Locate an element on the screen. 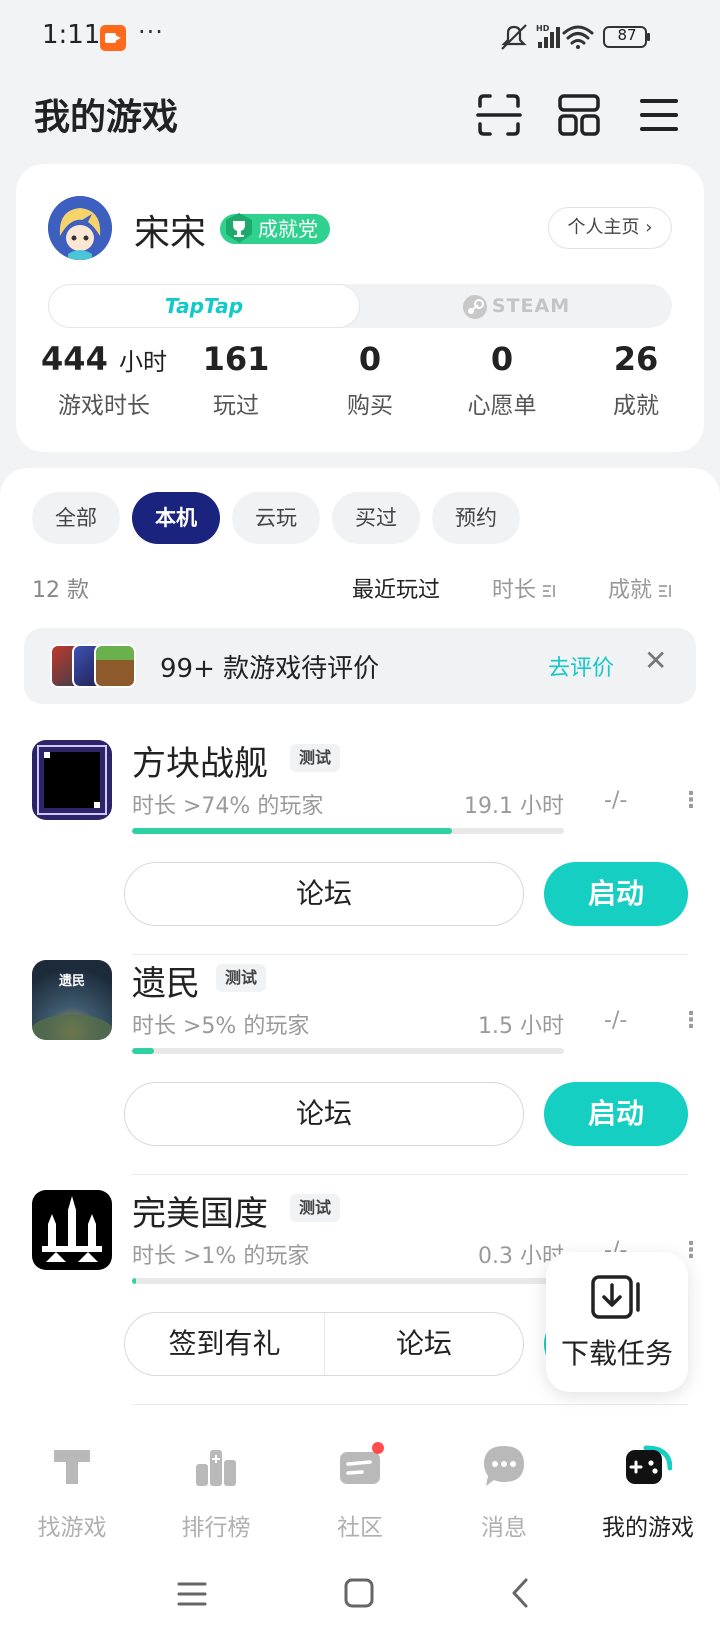 The image size is (720, 1640). bottom-navigation: 找游戏 排行榜 社区 消息 我的游戏 is located at coordinates (360, 1492).